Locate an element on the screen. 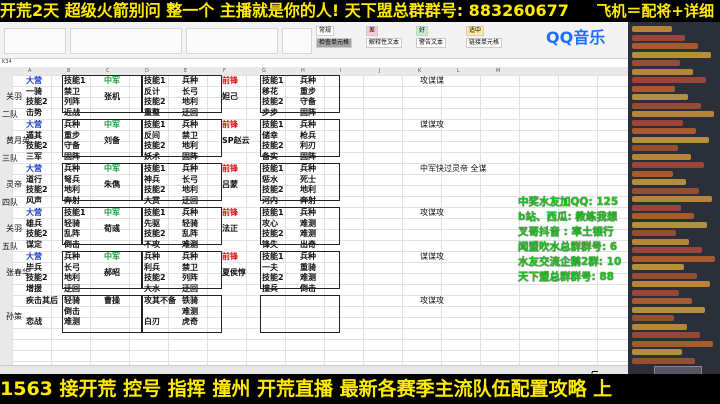 The height and width of the screenshot is (404, 720). sheet-cell: 夏侯惇 is located at coordinates (234, 273).